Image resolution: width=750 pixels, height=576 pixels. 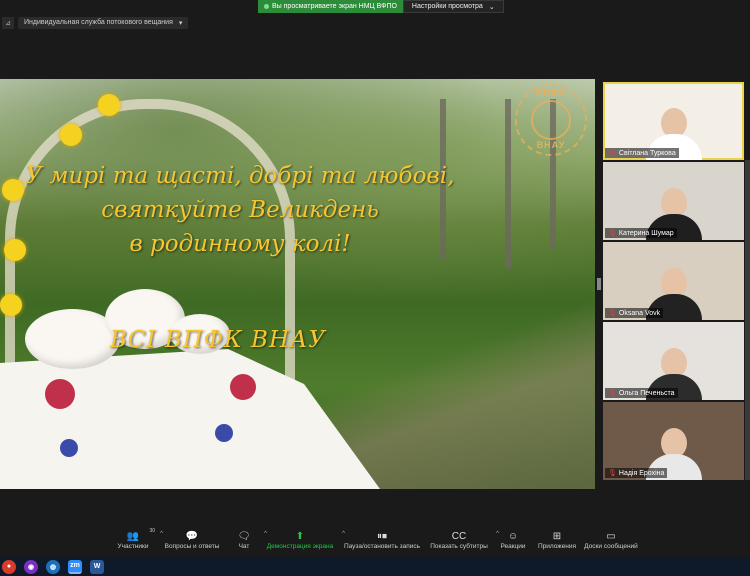 I want to click on college-logo: ВПФК ВНАУ, so click(x=551, y=120).